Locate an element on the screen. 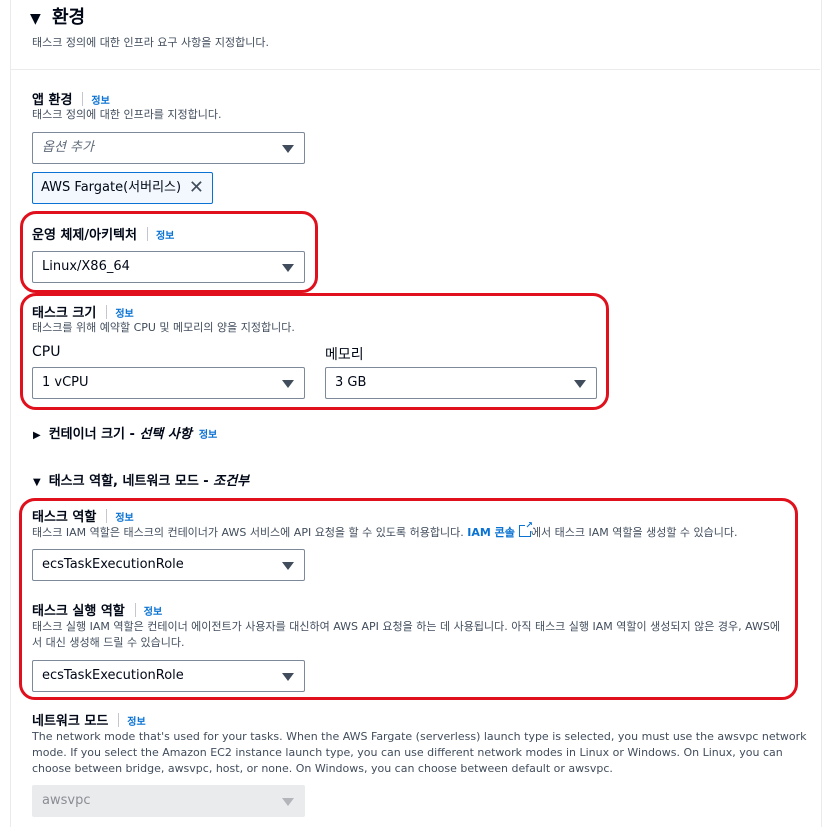 This screenshot has height=827, width=827. memory-select: 3 GB is located at coordinates (461, 383).